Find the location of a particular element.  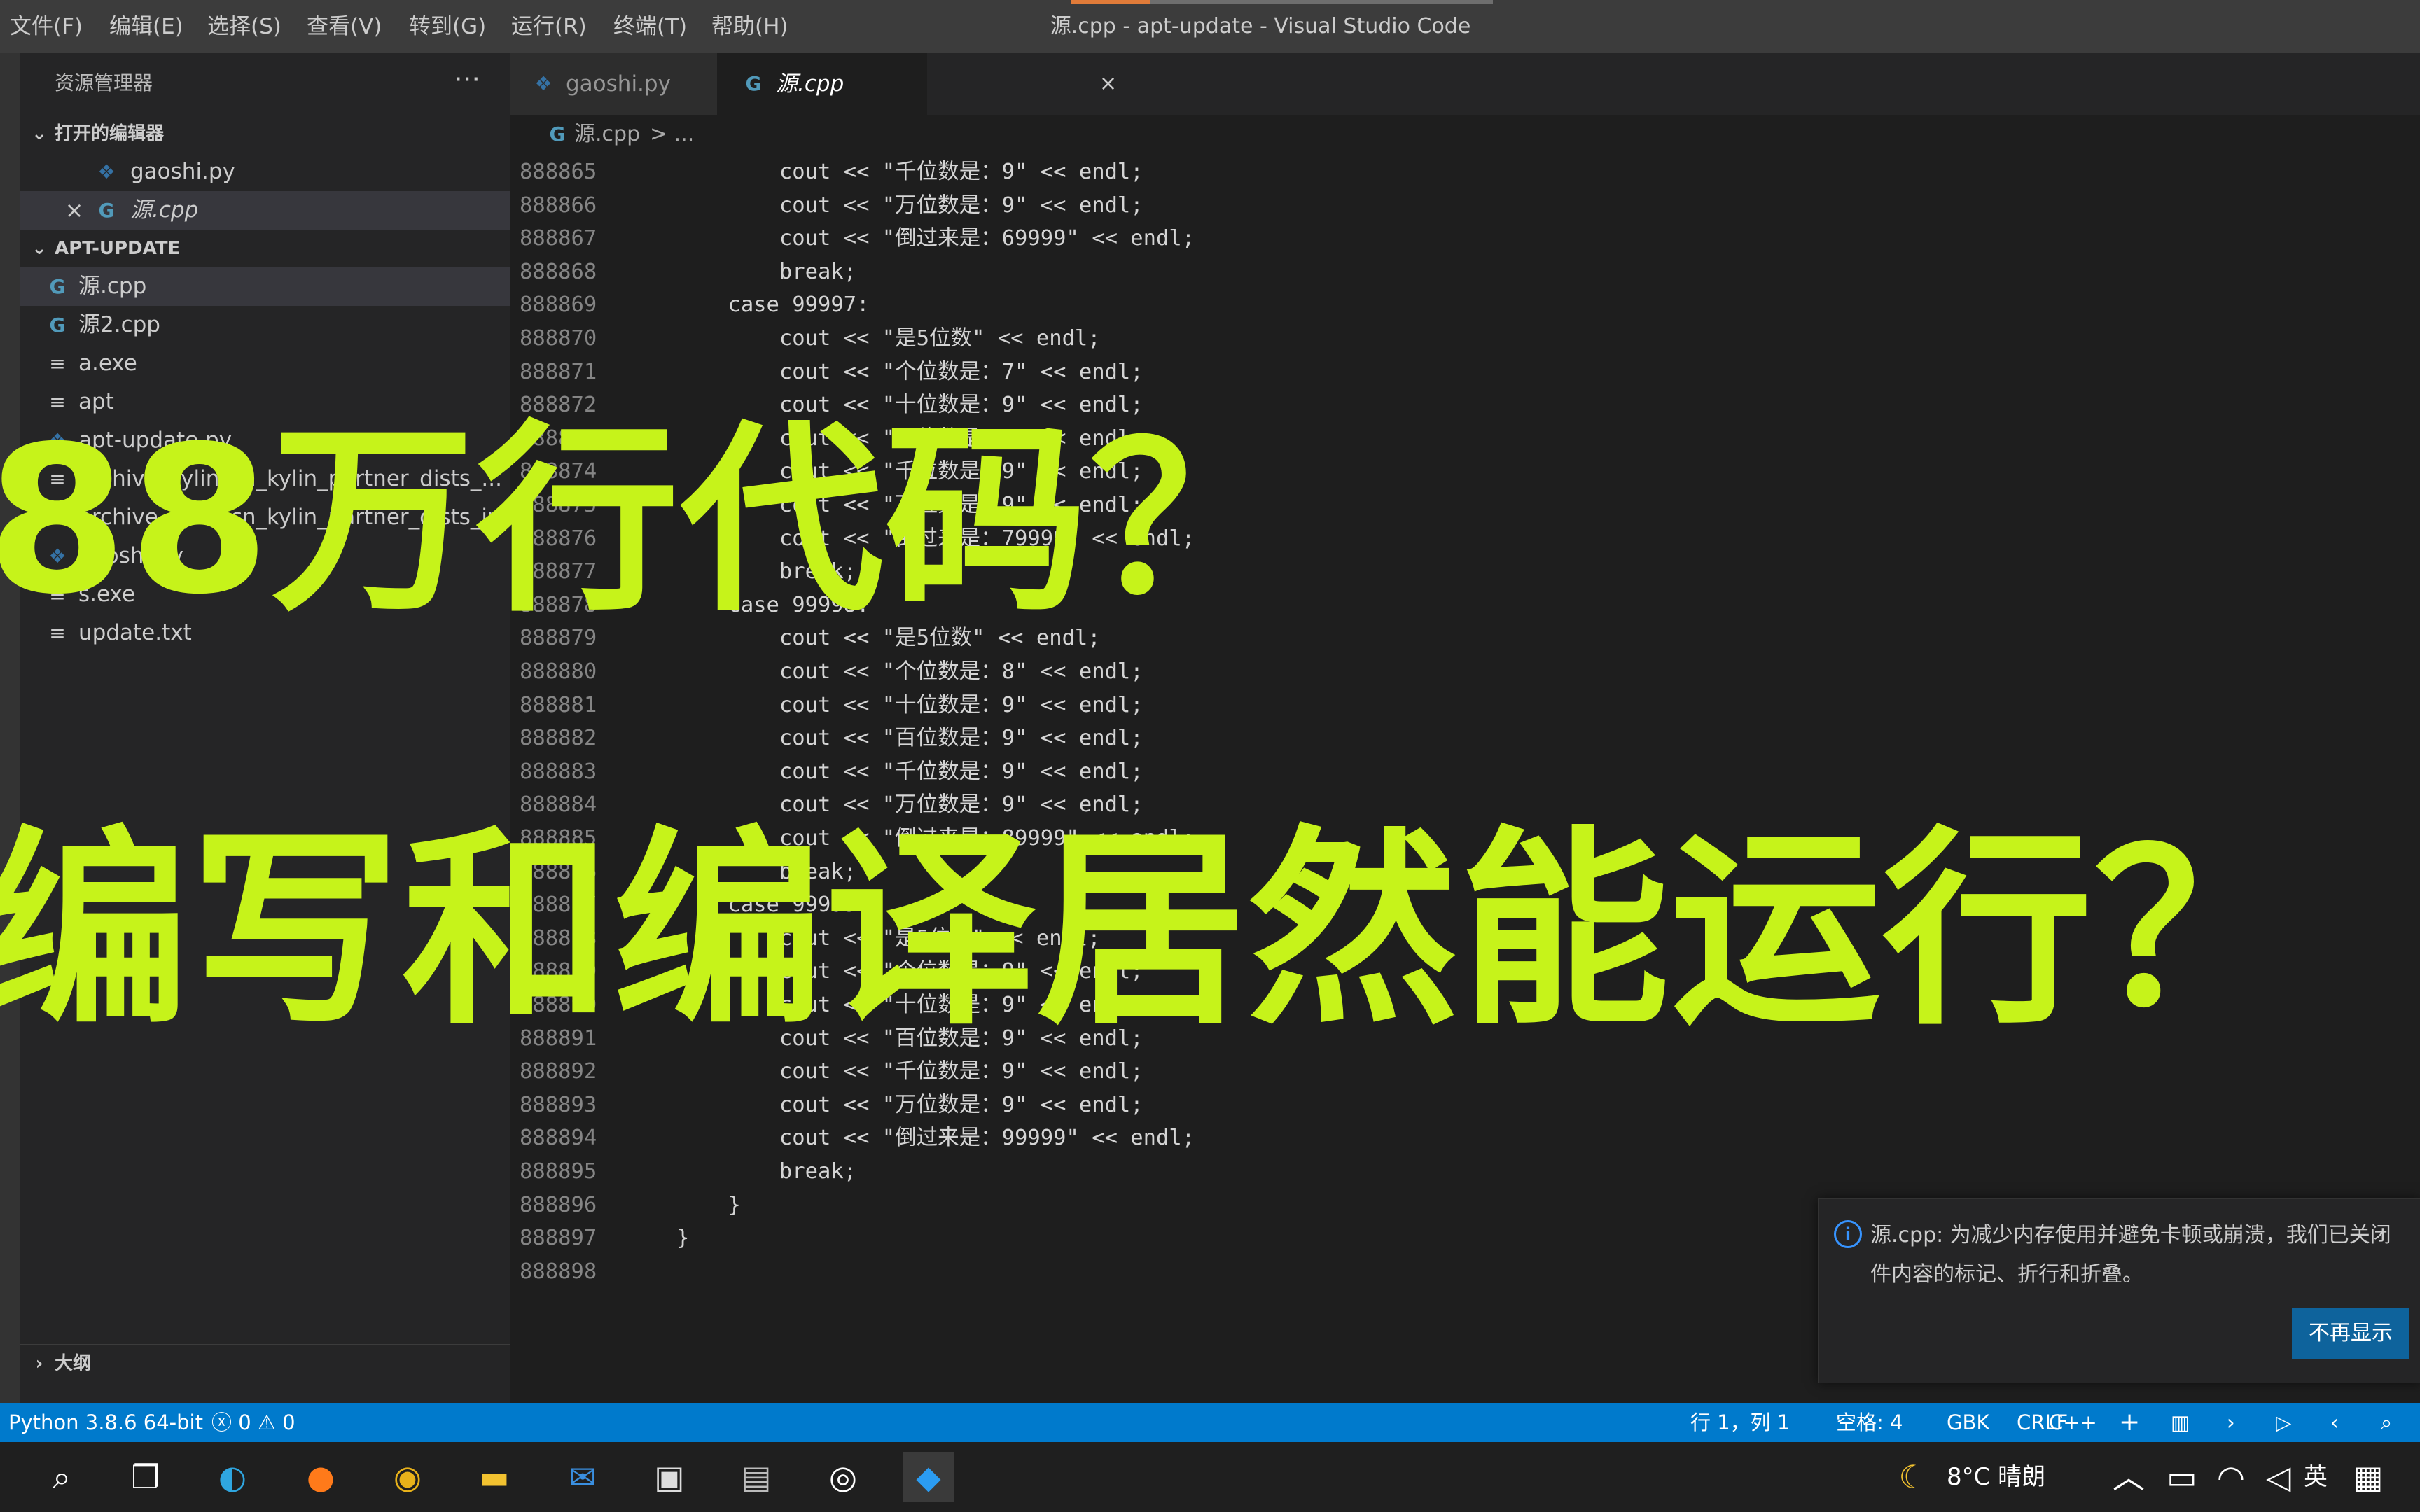

more-actions-icon: ··· is located at coordinates (467, 83).